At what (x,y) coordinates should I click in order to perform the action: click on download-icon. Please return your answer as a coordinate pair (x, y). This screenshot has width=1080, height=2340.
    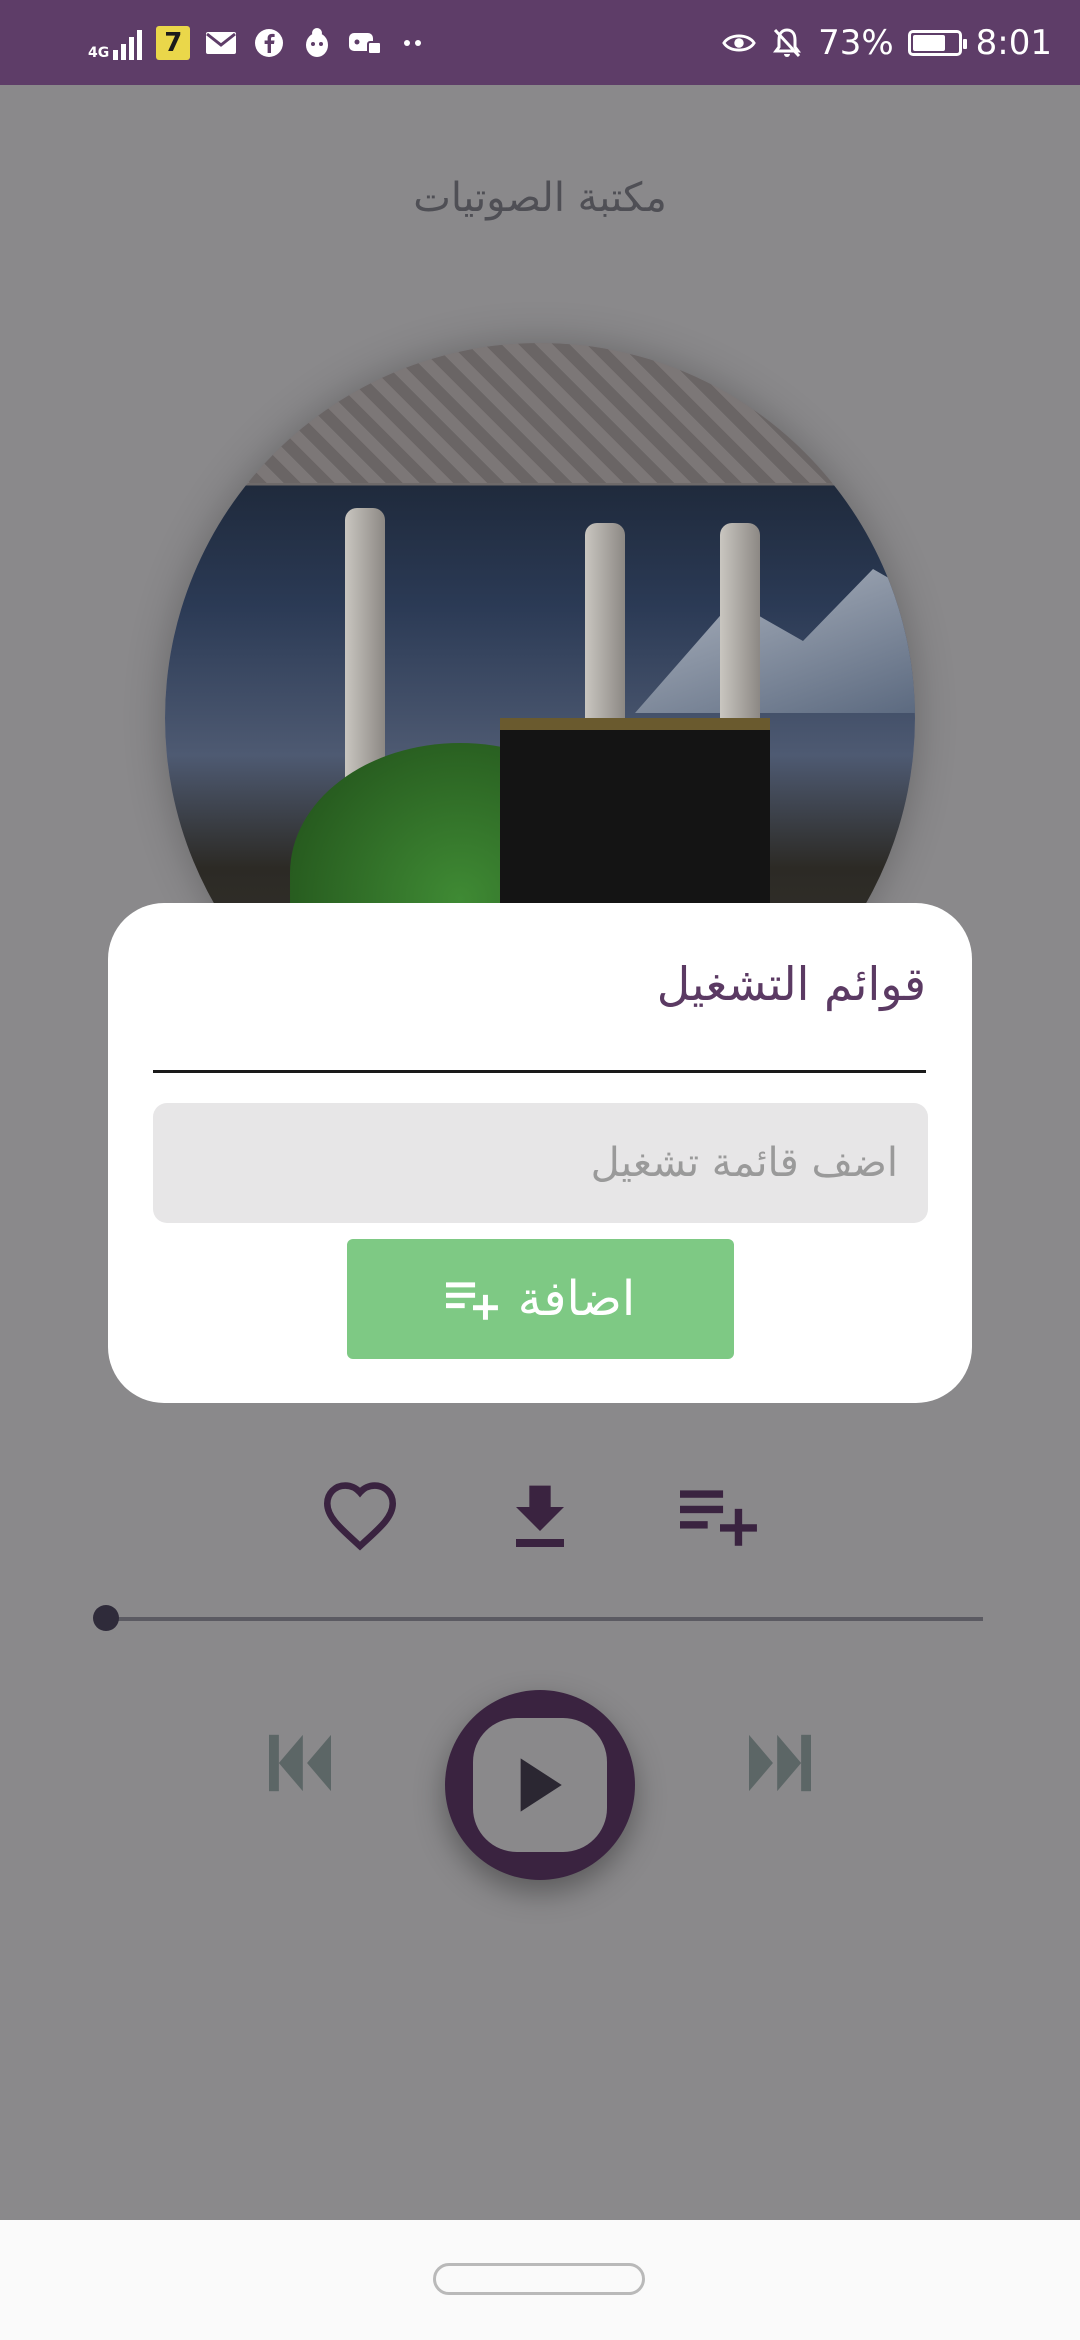
    Looking at the image, I should click on (540, 1516).